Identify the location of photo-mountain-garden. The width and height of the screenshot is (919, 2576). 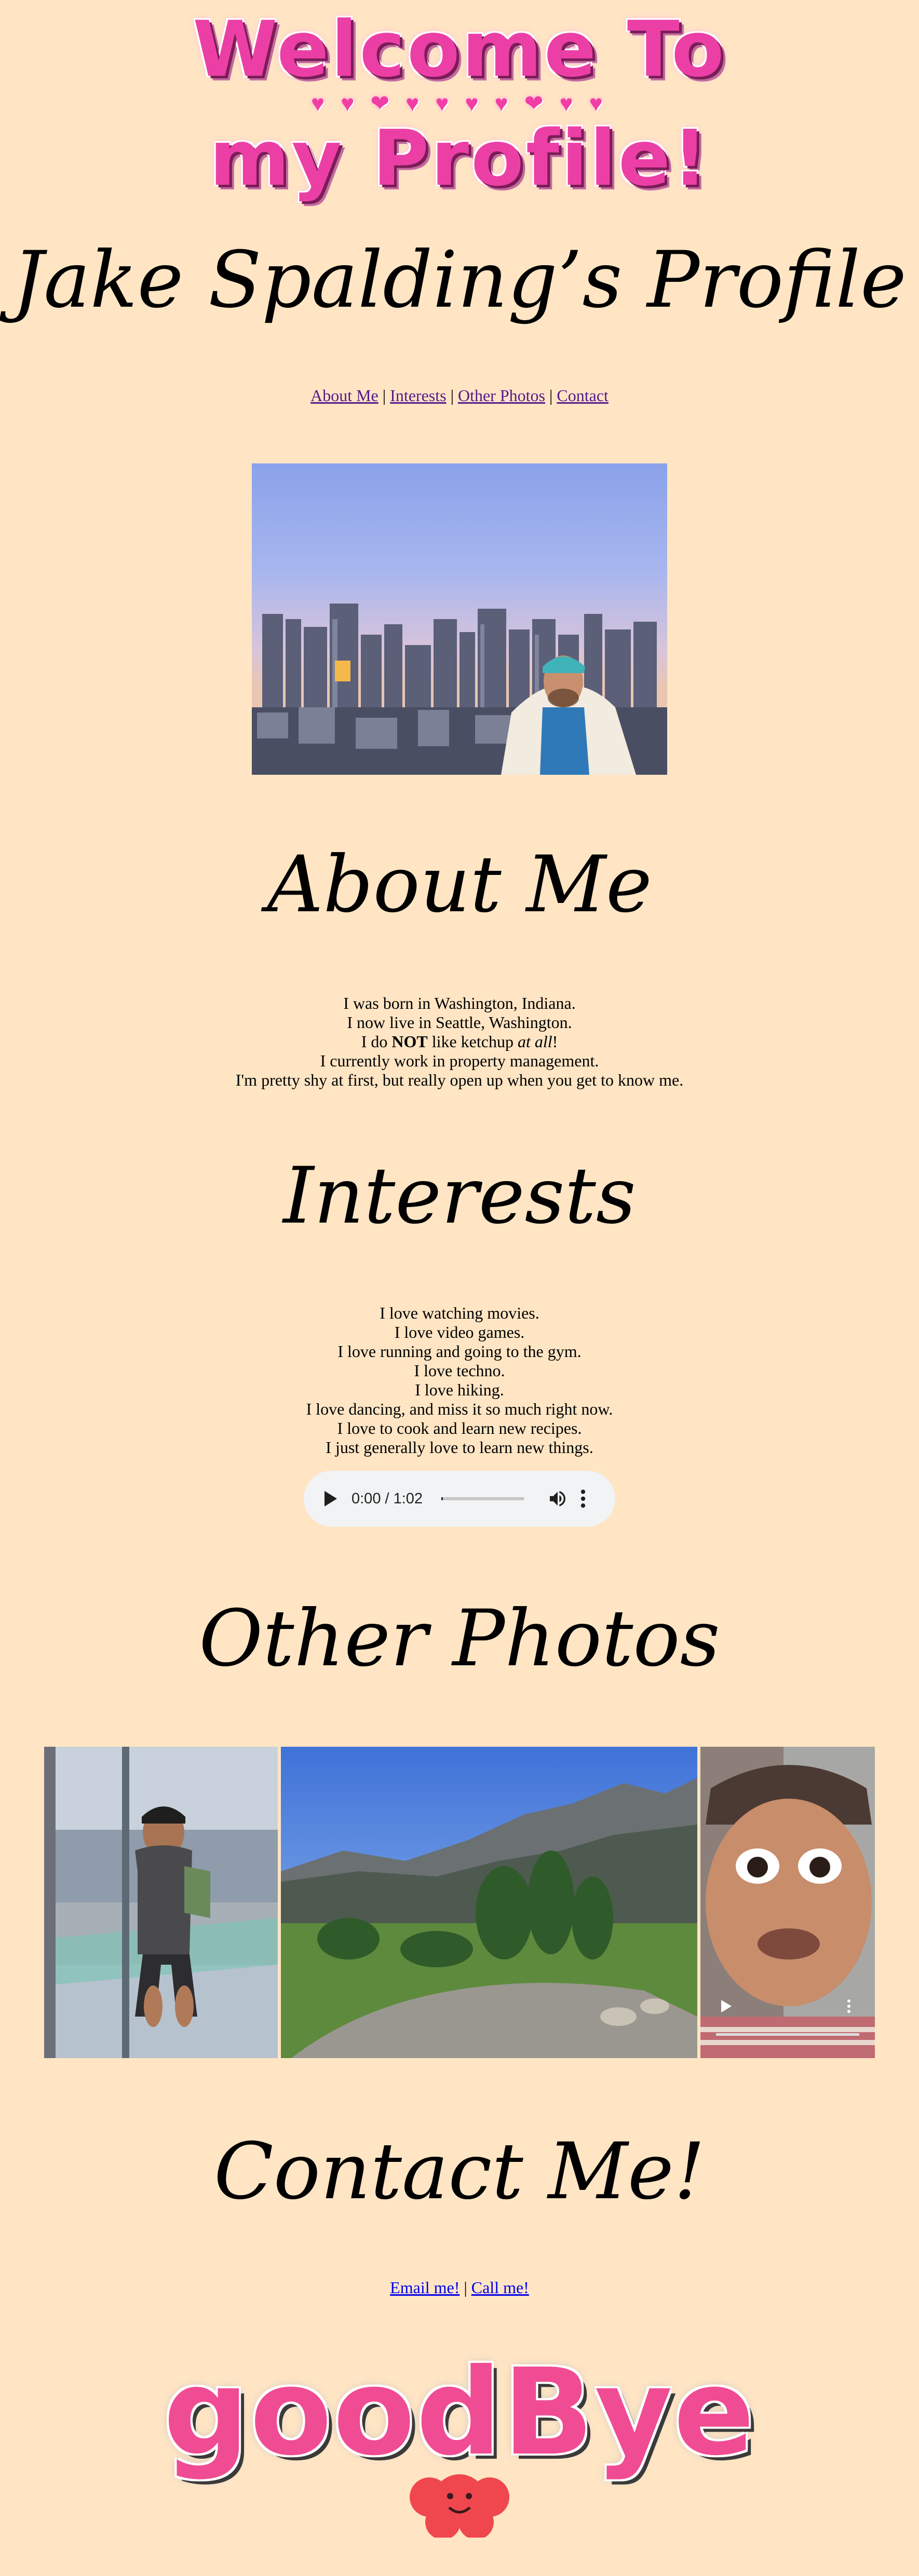
(489, 1902).